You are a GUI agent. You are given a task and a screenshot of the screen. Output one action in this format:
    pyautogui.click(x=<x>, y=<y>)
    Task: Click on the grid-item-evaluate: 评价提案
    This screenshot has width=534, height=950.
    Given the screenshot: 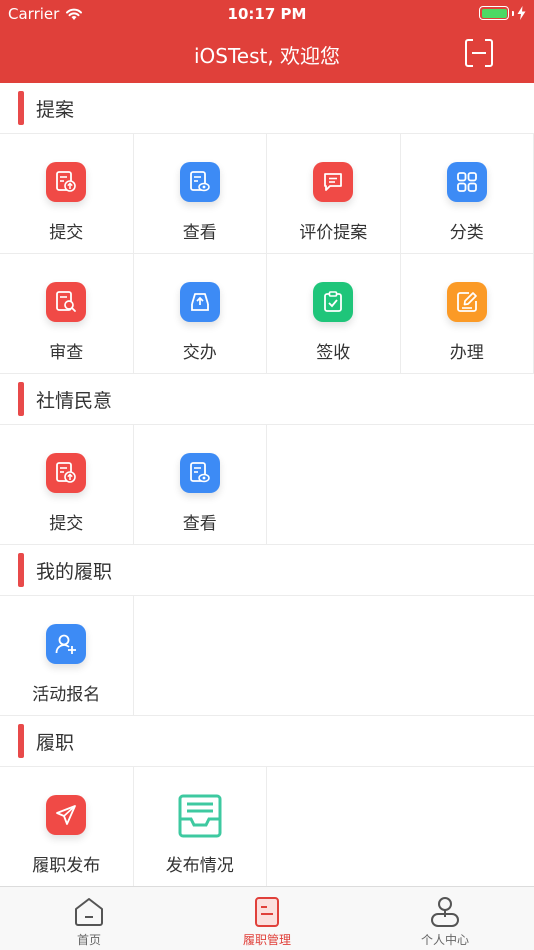 What is the action you would take?
    pyautogui.click(x=334, y=194)
    